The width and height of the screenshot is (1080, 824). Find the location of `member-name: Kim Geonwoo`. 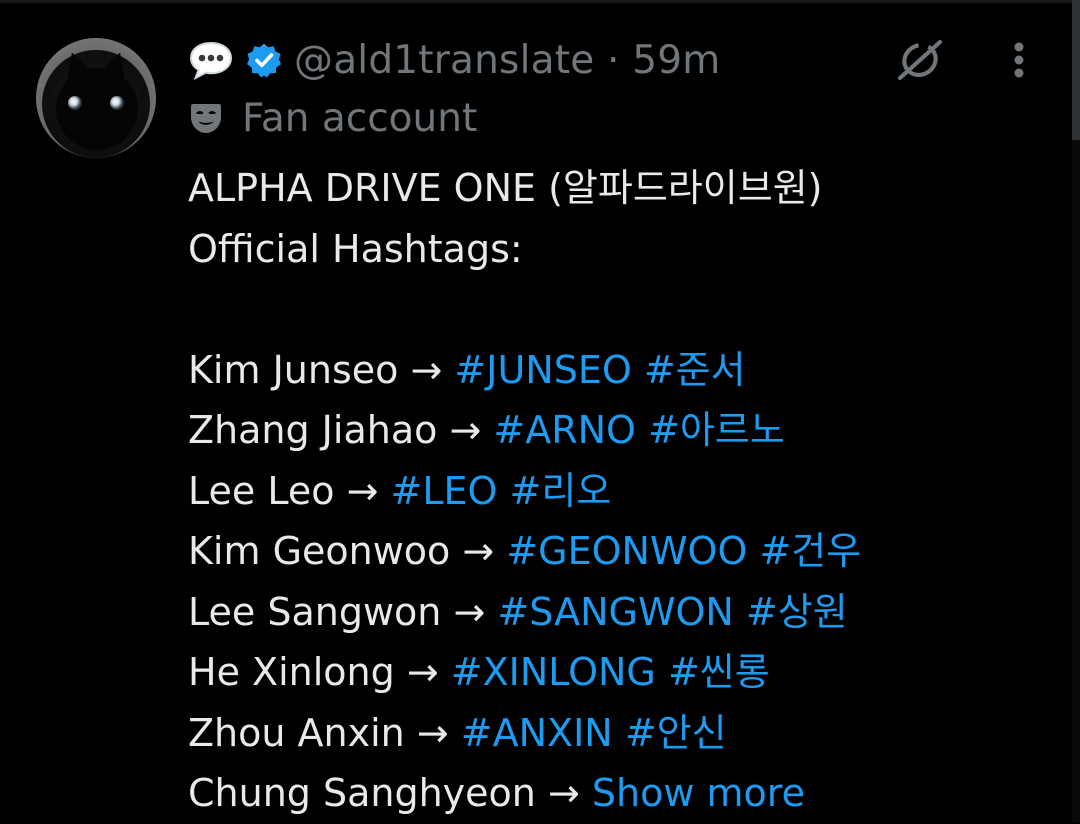

member-name: Kim Geonwoo is located at coordinates (319, 551).